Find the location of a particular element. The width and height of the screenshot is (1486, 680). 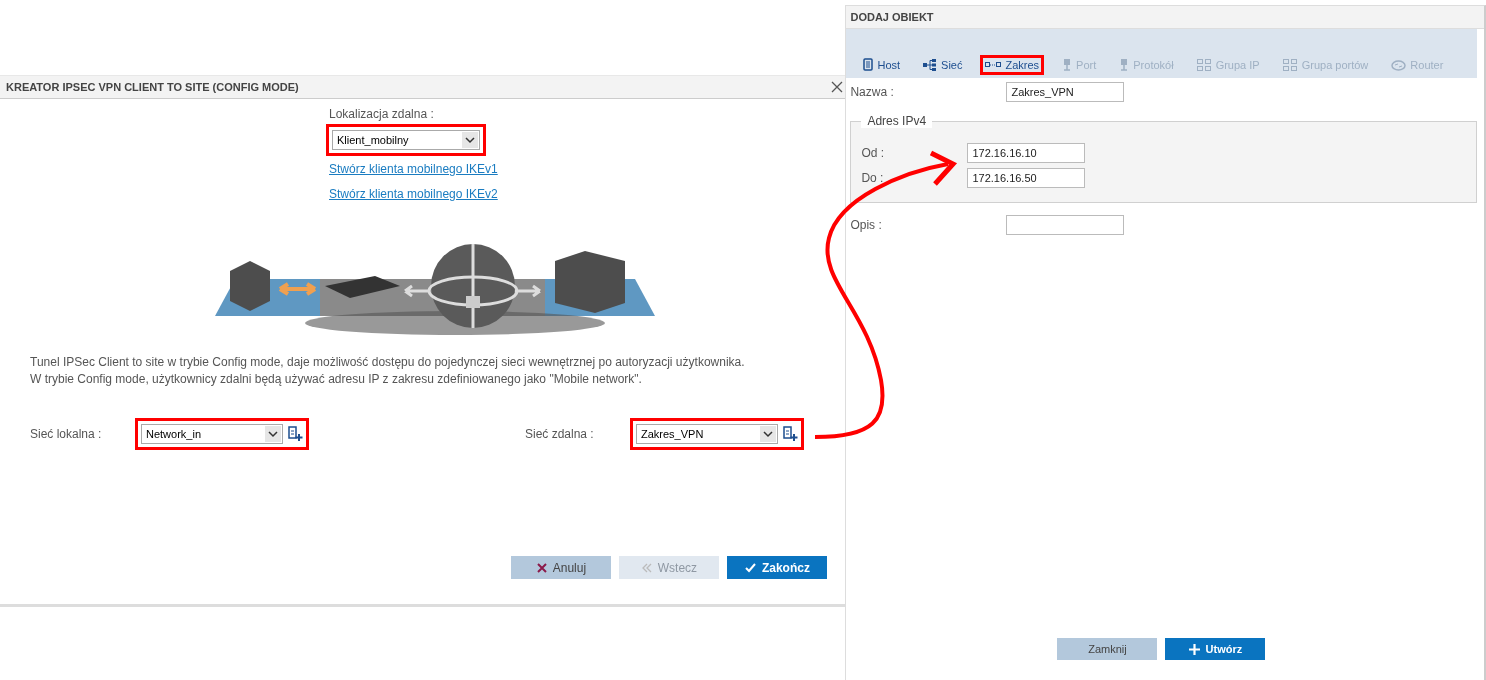

description-text: W trybie Config mode, użytkownicy zdalni będą używać adresu IP z zakresu zdefiniowanego jako "Mobile network". is located at coordinates (336, 379).